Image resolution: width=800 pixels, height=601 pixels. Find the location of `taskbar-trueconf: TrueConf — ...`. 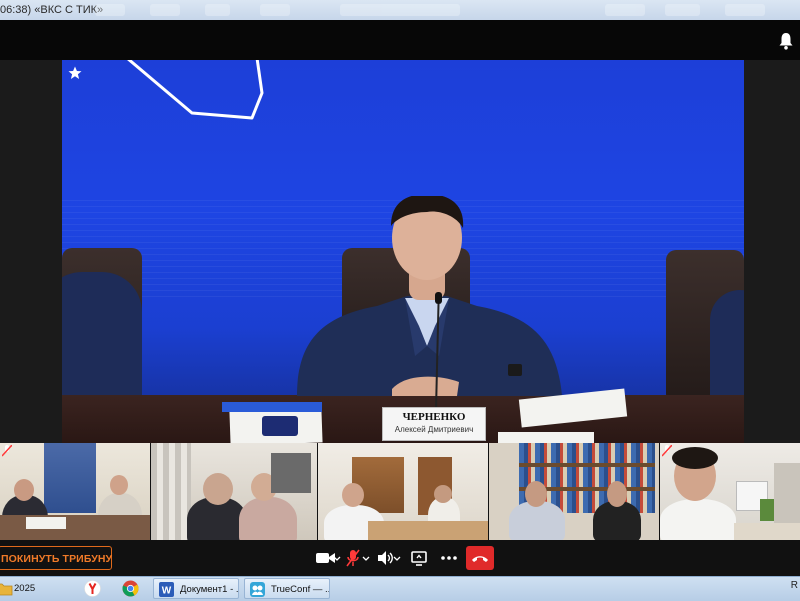

taskbar-trueconf: TrueConf — ... is located at coordinates (287, 588).